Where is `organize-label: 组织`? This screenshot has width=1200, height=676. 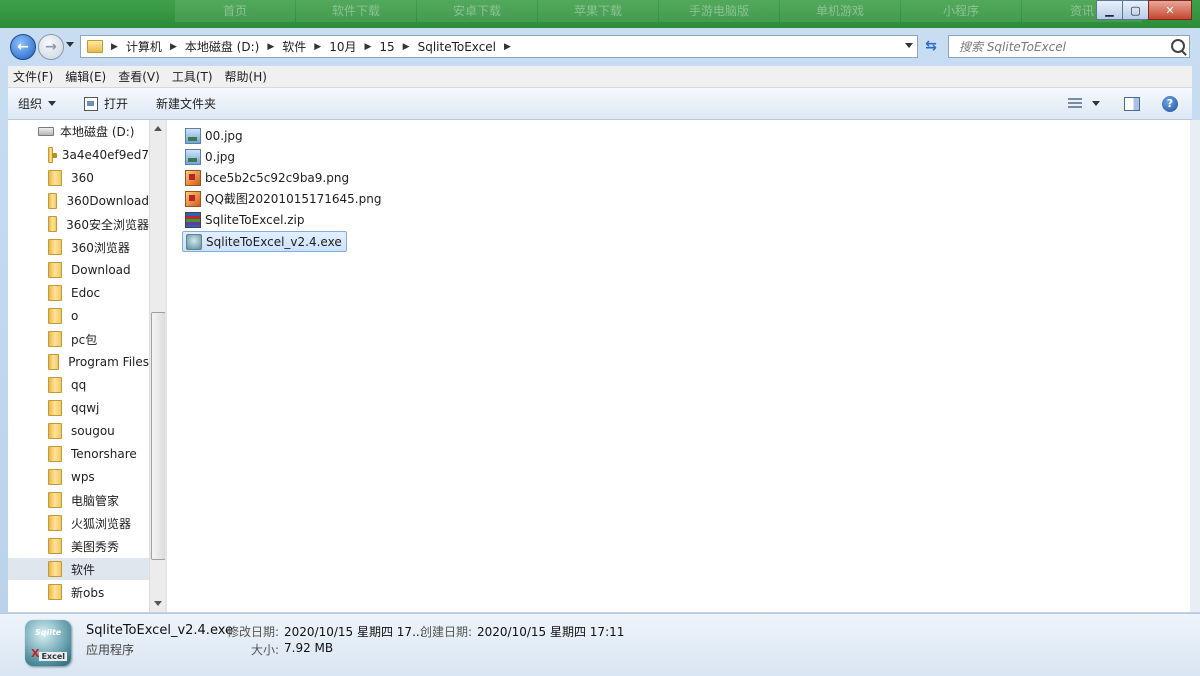
organize-label: 组织 is located at coordinates (30, 104).